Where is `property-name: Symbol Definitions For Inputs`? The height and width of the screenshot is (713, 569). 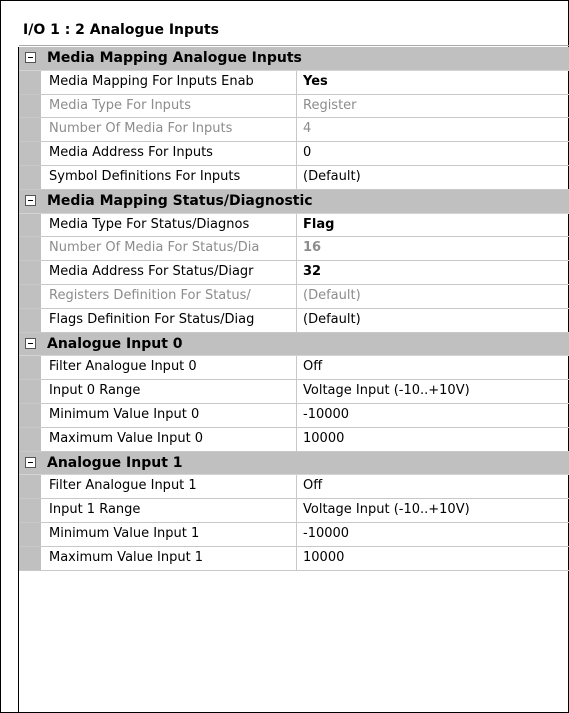
property-name: Symbol Definitions For Inputs is located at coordinates (169, 177).